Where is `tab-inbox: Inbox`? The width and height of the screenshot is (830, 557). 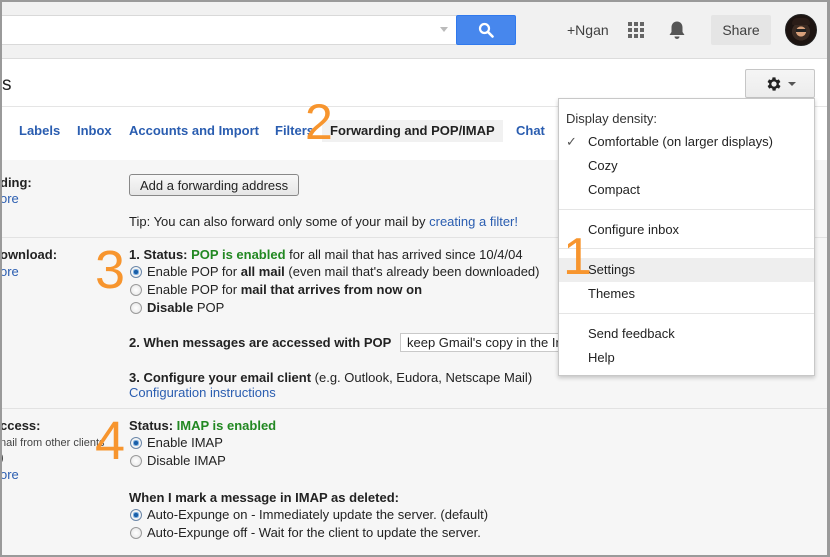
tab-inbox: Inbox is located at coordinates (94, 131).